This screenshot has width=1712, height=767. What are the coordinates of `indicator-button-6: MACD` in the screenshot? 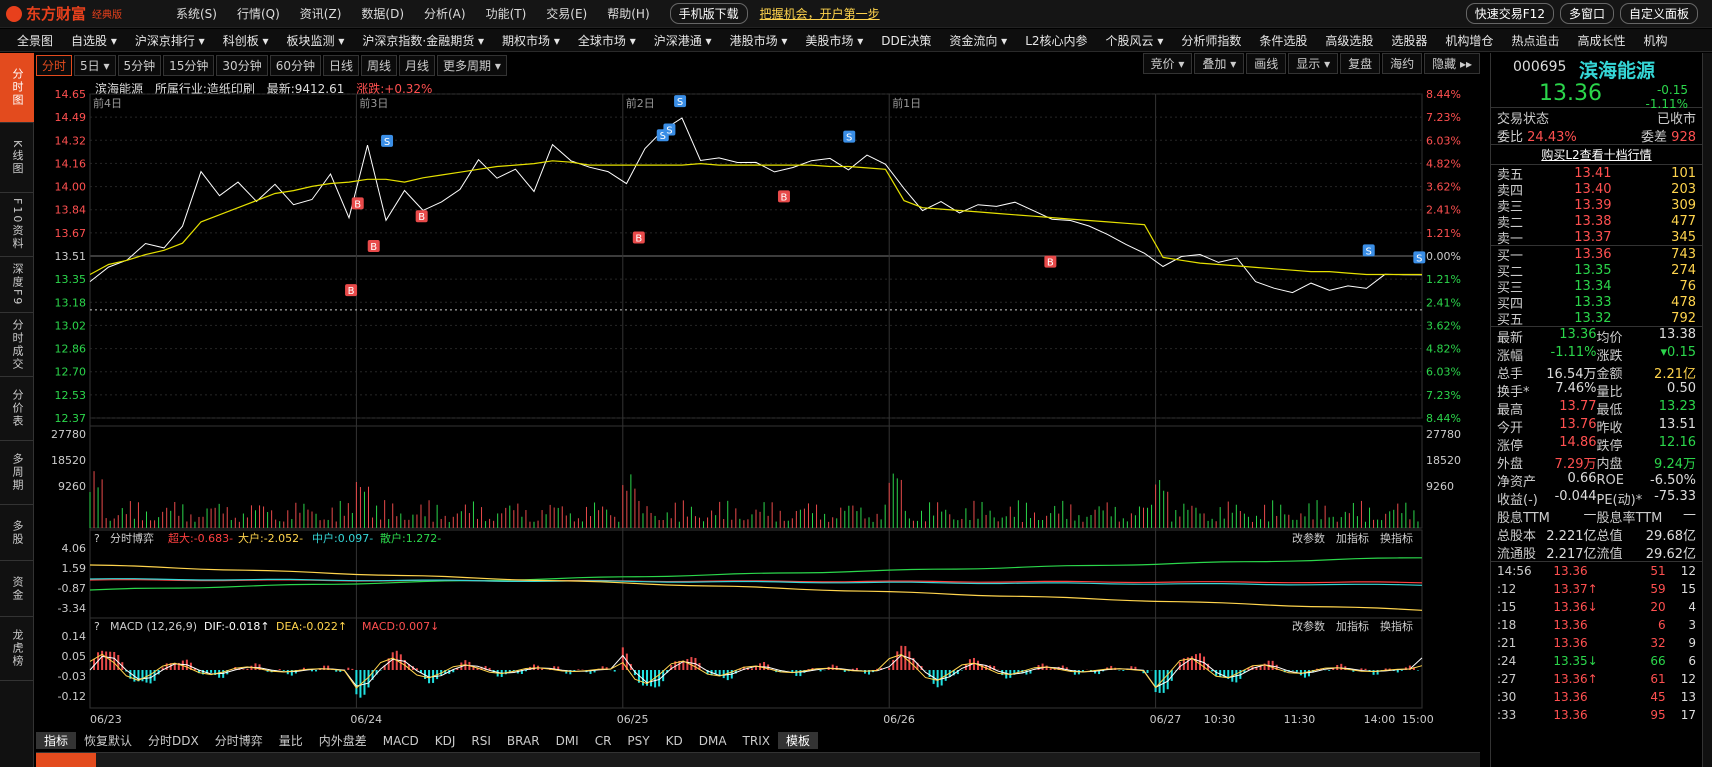 It's located at (401, 741).